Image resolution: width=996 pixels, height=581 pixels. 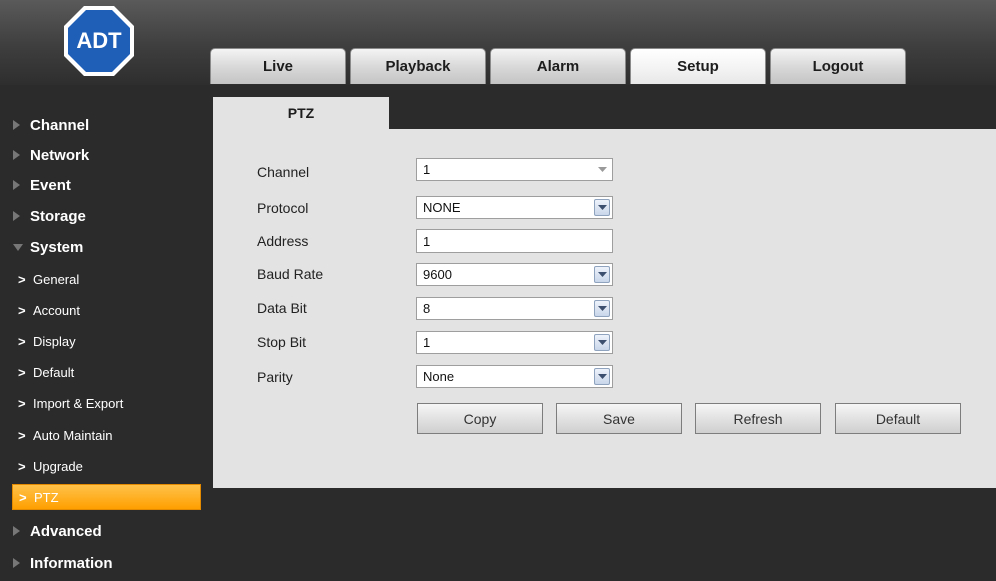 I want to click on default-button: Default, so click(x=898, y=418).